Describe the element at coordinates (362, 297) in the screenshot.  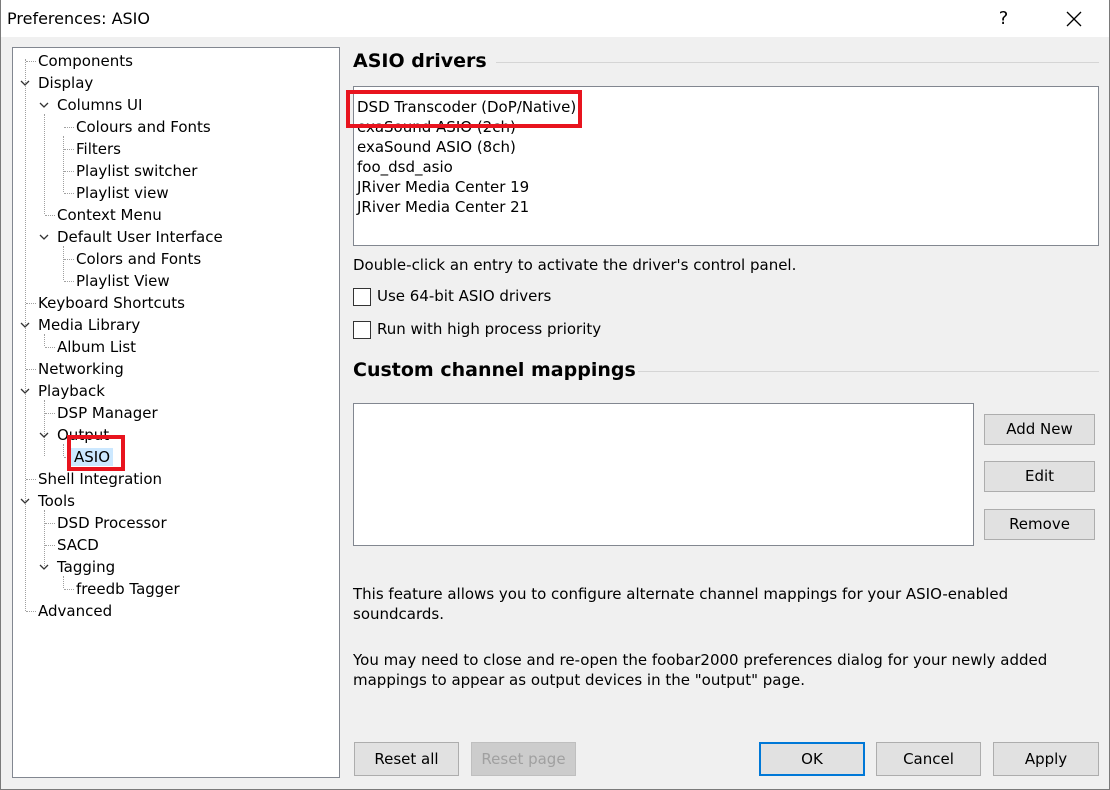
I see `use-64bit-checkbox` at that location.